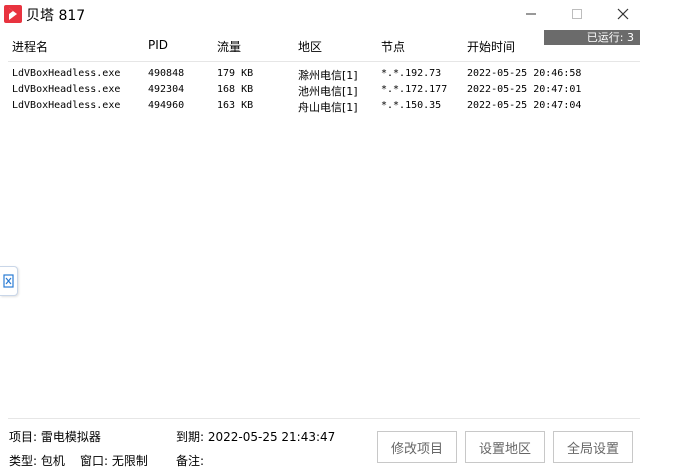 The image size is (678, 476). What do you see at coordinates (491, 46) in the screenshot?
I see `column-header-start-time: 开始时间` at bounding box center [491, 46].